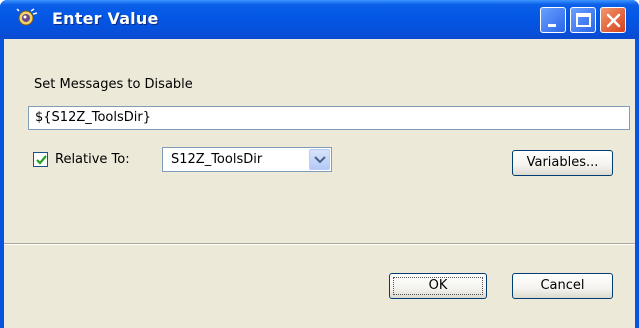 The height and width of the screenshot is (328, 639). What do you see at coordinates (113, 84) in the screenshot?
I see `header-label: Set Messages to Disable` at bounding box center [113, 84].